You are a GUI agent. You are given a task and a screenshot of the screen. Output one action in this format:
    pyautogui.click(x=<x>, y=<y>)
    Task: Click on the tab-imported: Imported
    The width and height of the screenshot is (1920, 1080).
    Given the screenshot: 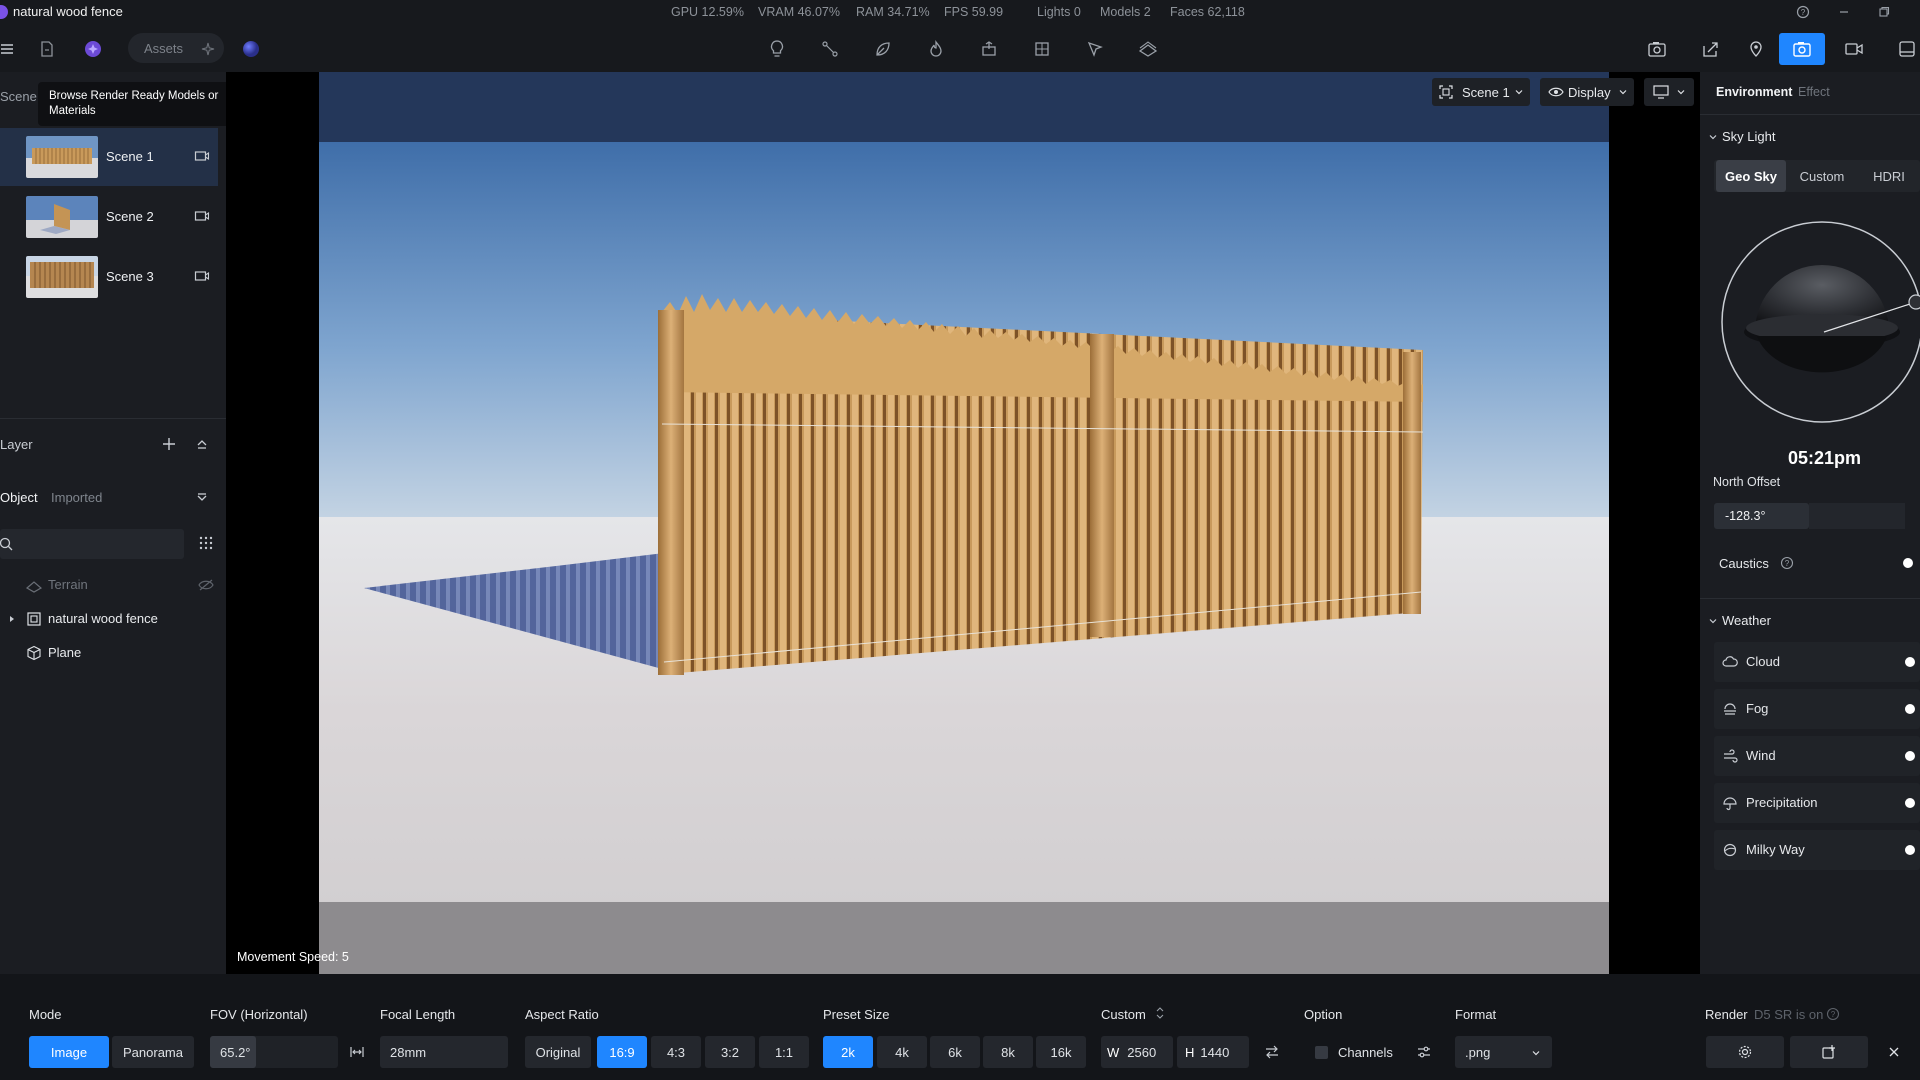 What is the action you would take?
    pyautogui.click(x=76, y=497)
    